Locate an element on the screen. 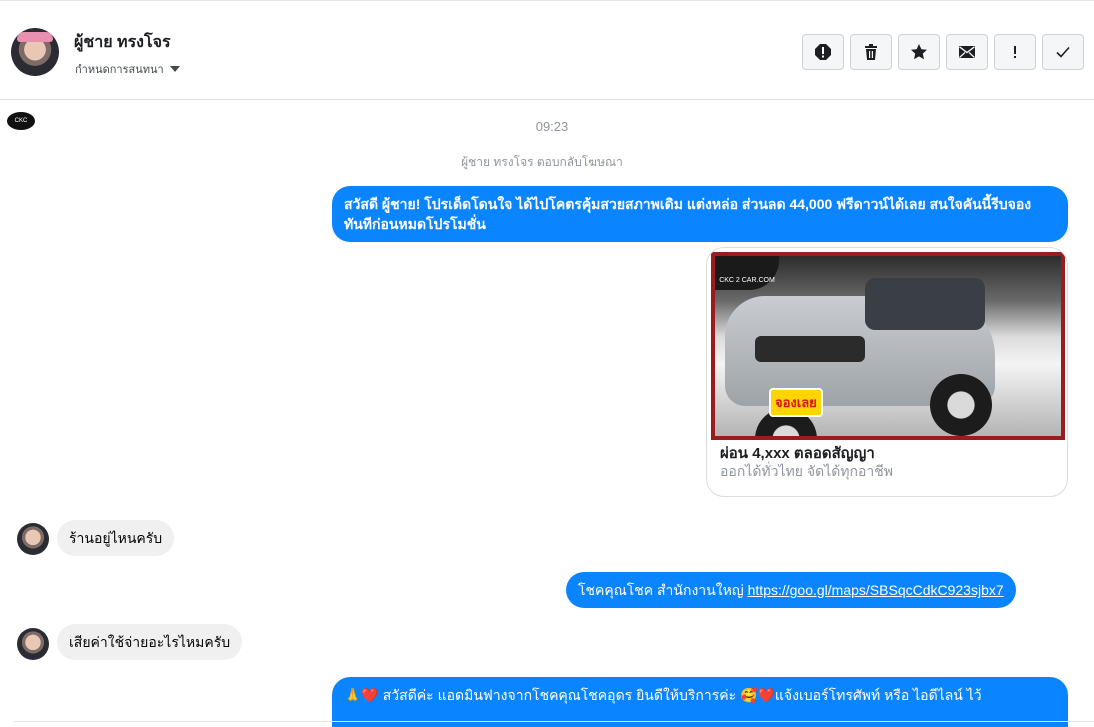  exclamation-icon is located at coordinates (1015, 52).